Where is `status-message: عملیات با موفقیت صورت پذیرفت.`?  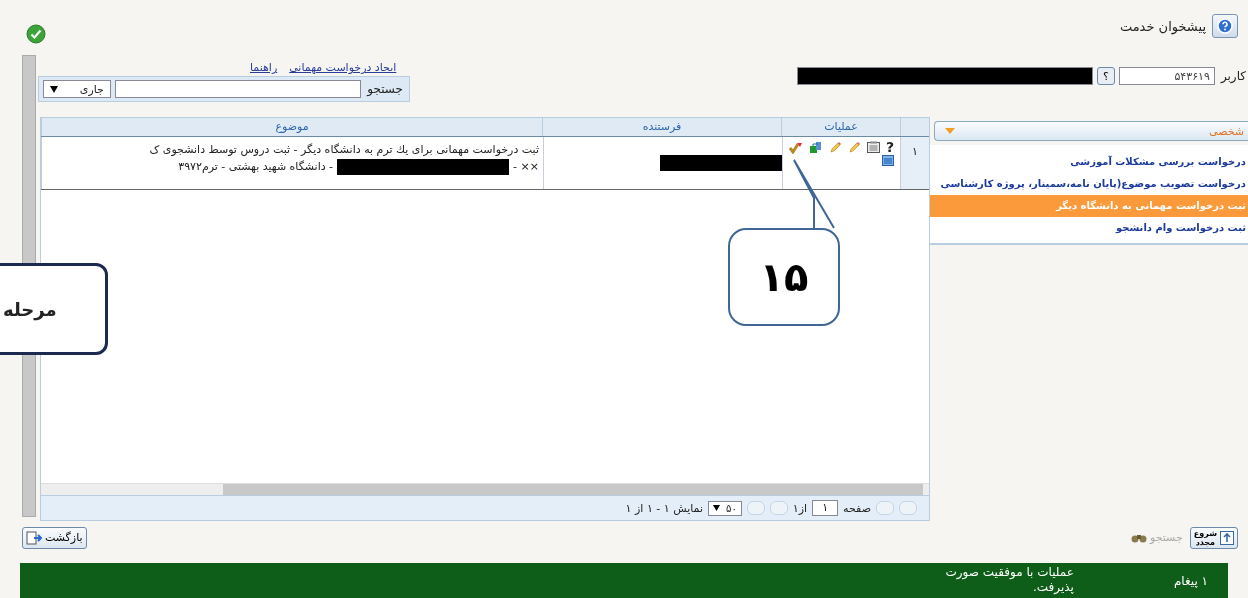
status-message: عملیات با موفقیت صورت پذیرفت. is located at coordinates (1009, 579).